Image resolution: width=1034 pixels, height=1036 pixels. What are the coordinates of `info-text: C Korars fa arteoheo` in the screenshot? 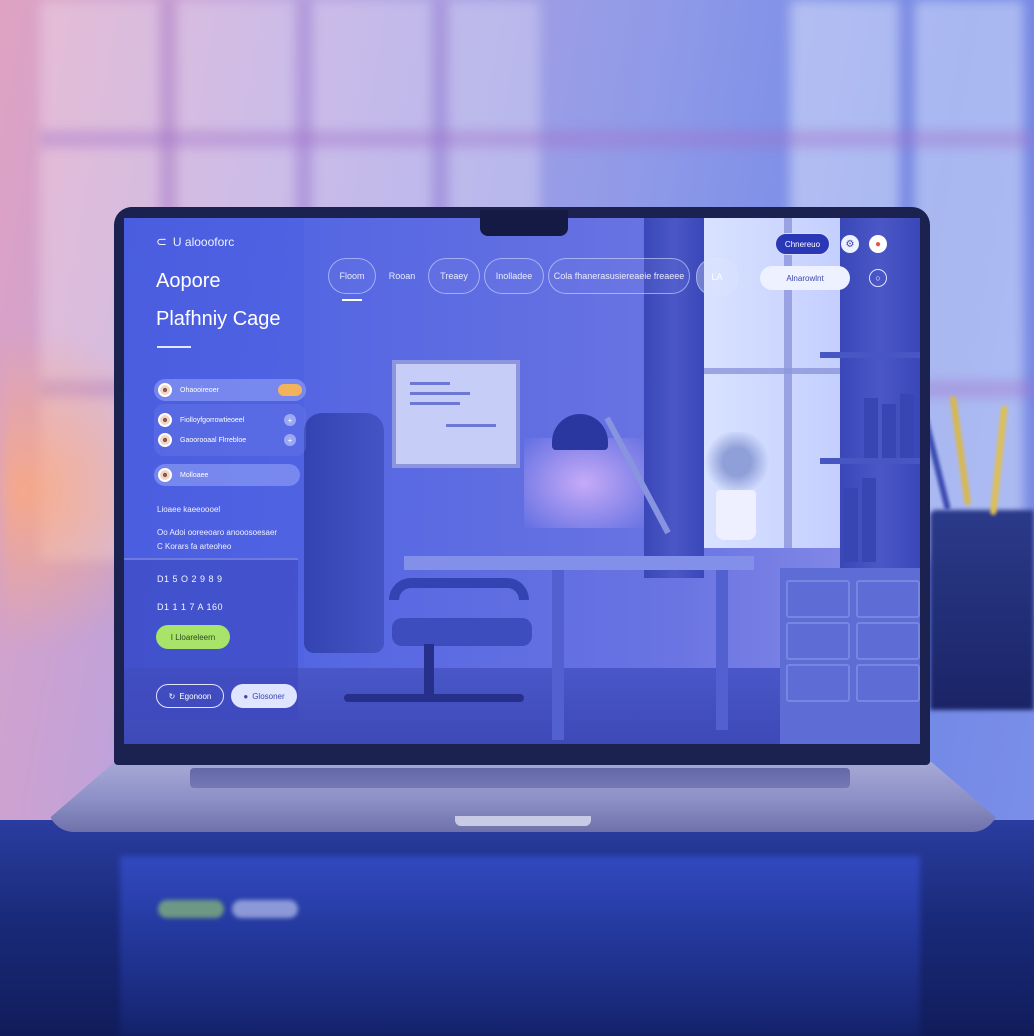 It's located at (194, 546).